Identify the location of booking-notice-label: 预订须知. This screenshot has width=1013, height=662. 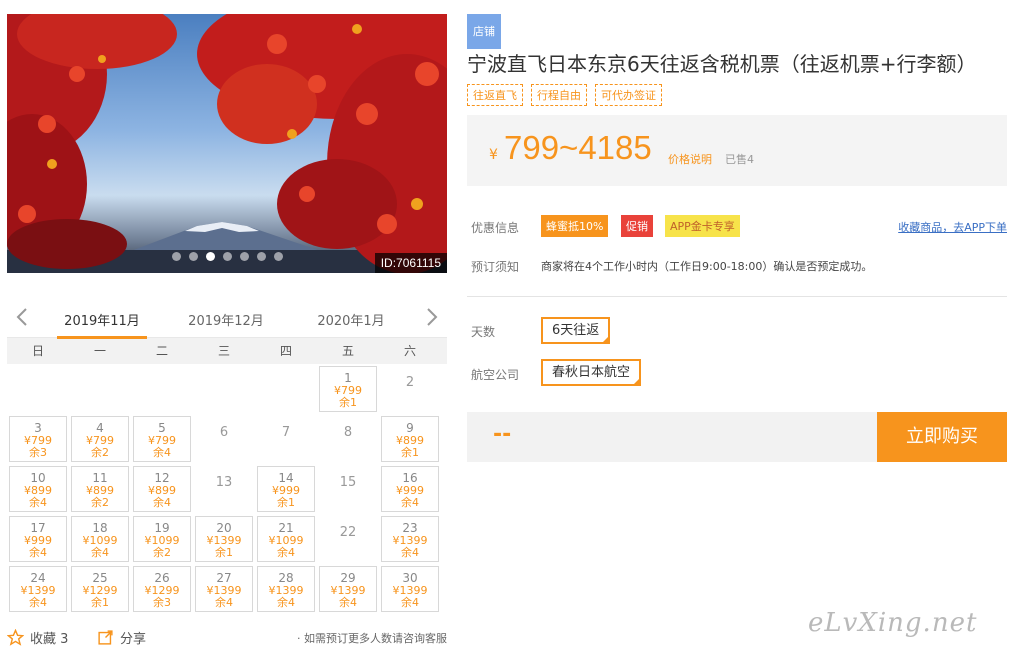
(495, 267).